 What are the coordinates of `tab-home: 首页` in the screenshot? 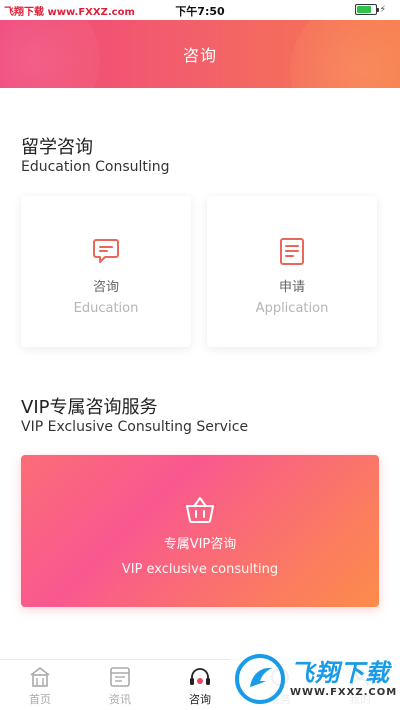 It's located at (40, 685).